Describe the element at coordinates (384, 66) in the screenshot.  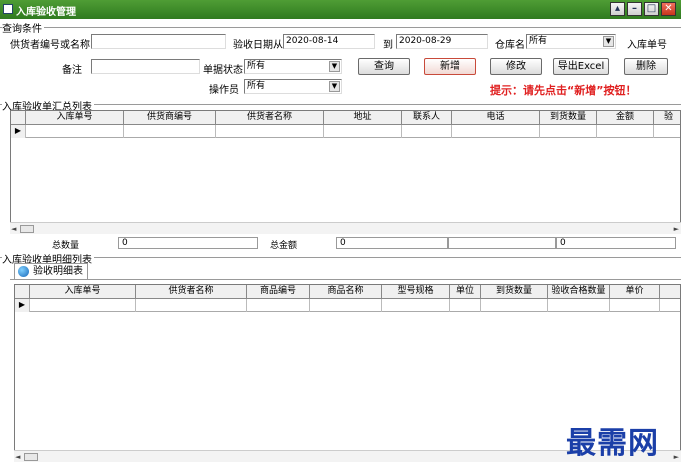
I see `query-button: 查询` at that location.